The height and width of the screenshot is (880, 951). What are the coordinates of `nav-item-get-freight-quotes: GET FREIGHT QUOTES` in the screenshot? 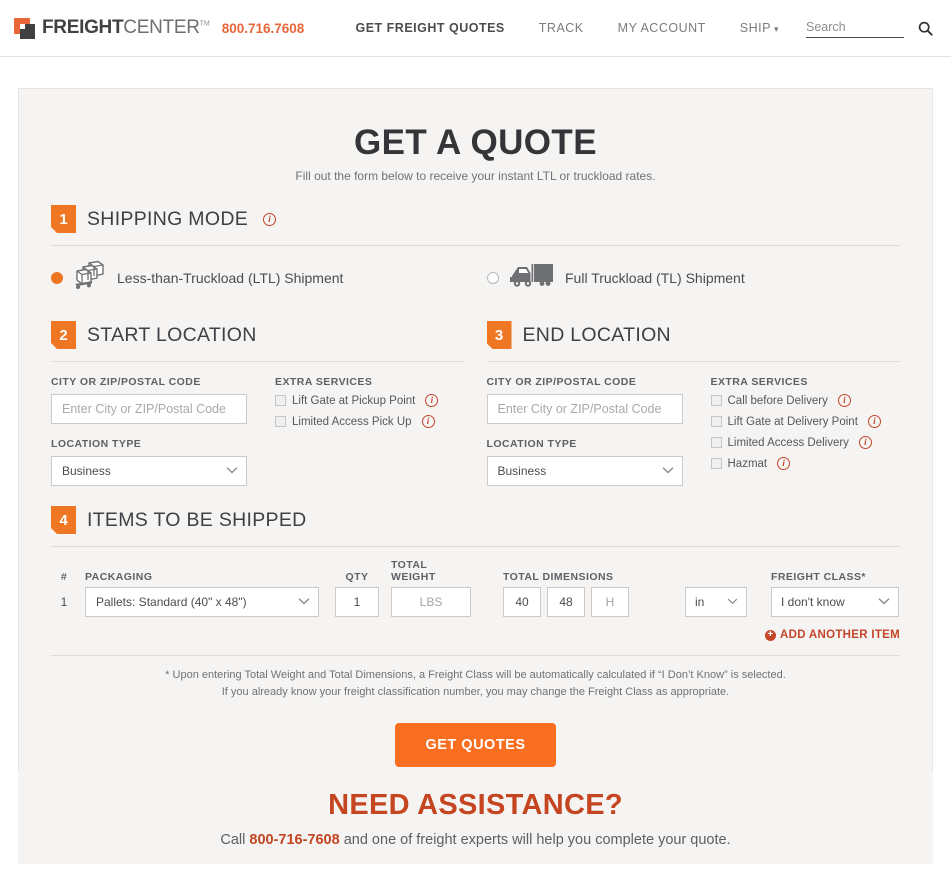 It's located at (429, 28).